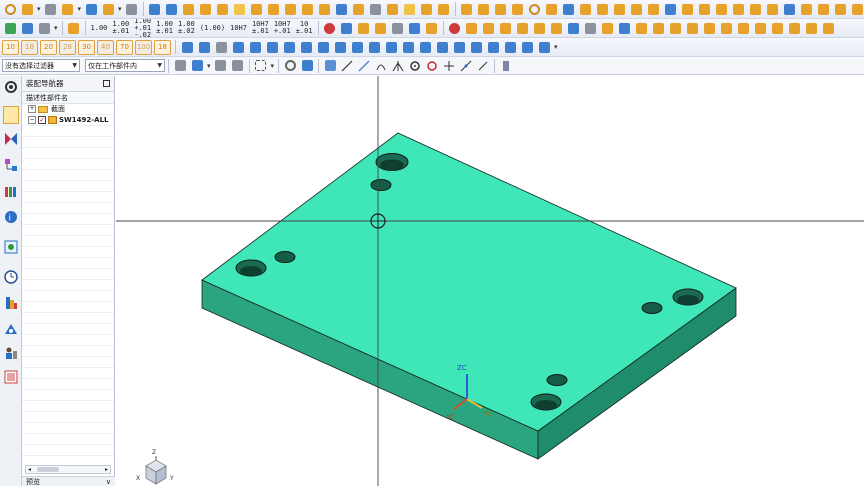 The width and height of the screenshot is (864, 486). Describe the element at coordinates (688, 297) in the screenshot. I see `hole-counterbore-right` at that location.